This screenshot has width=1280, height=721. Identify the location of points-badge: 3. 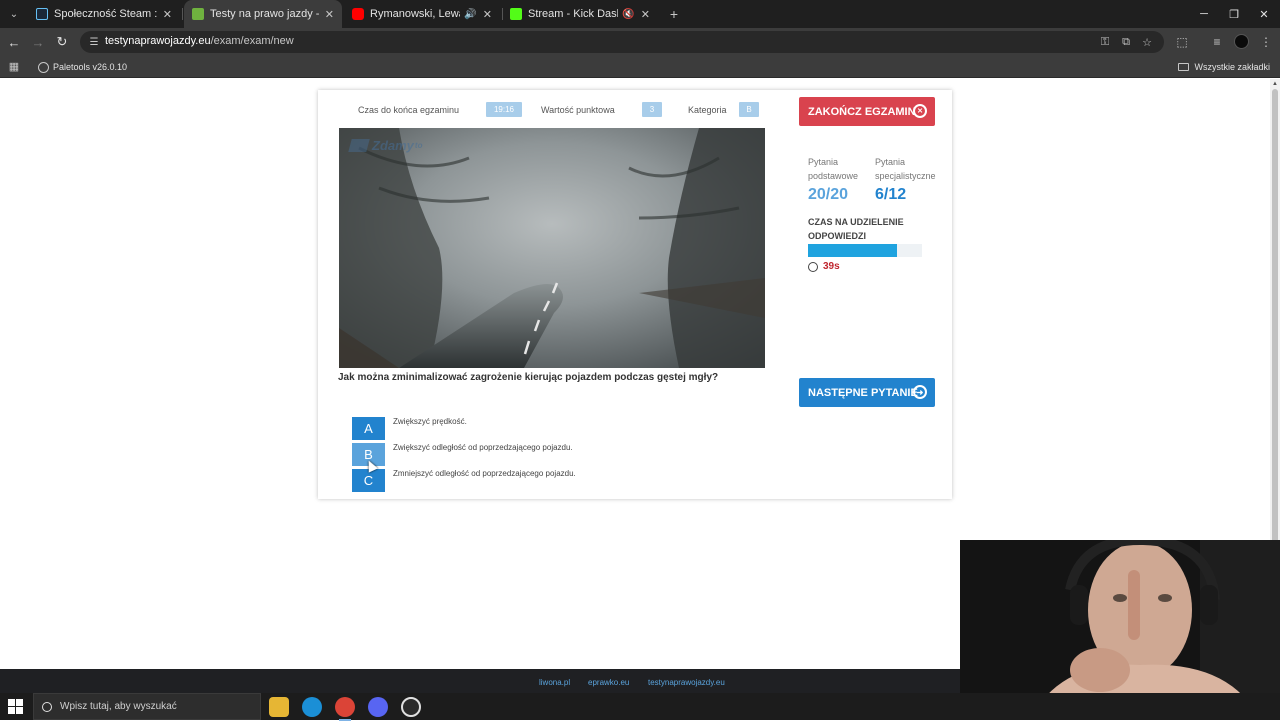
(652, 109).